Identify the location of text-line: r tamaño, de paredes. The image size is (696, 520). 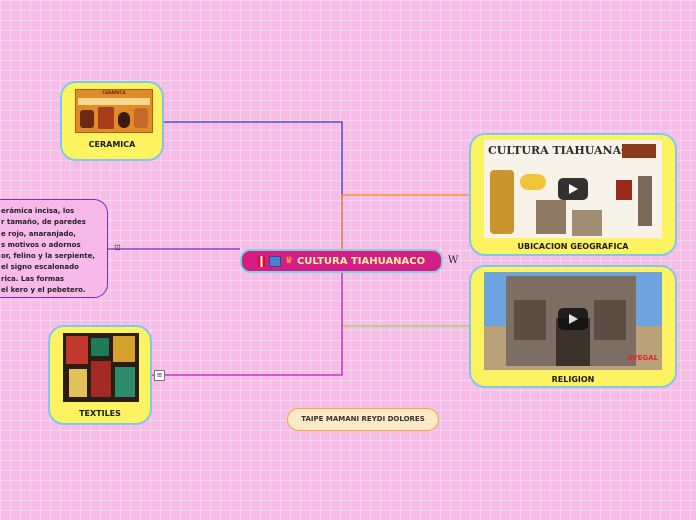
(43, 222).